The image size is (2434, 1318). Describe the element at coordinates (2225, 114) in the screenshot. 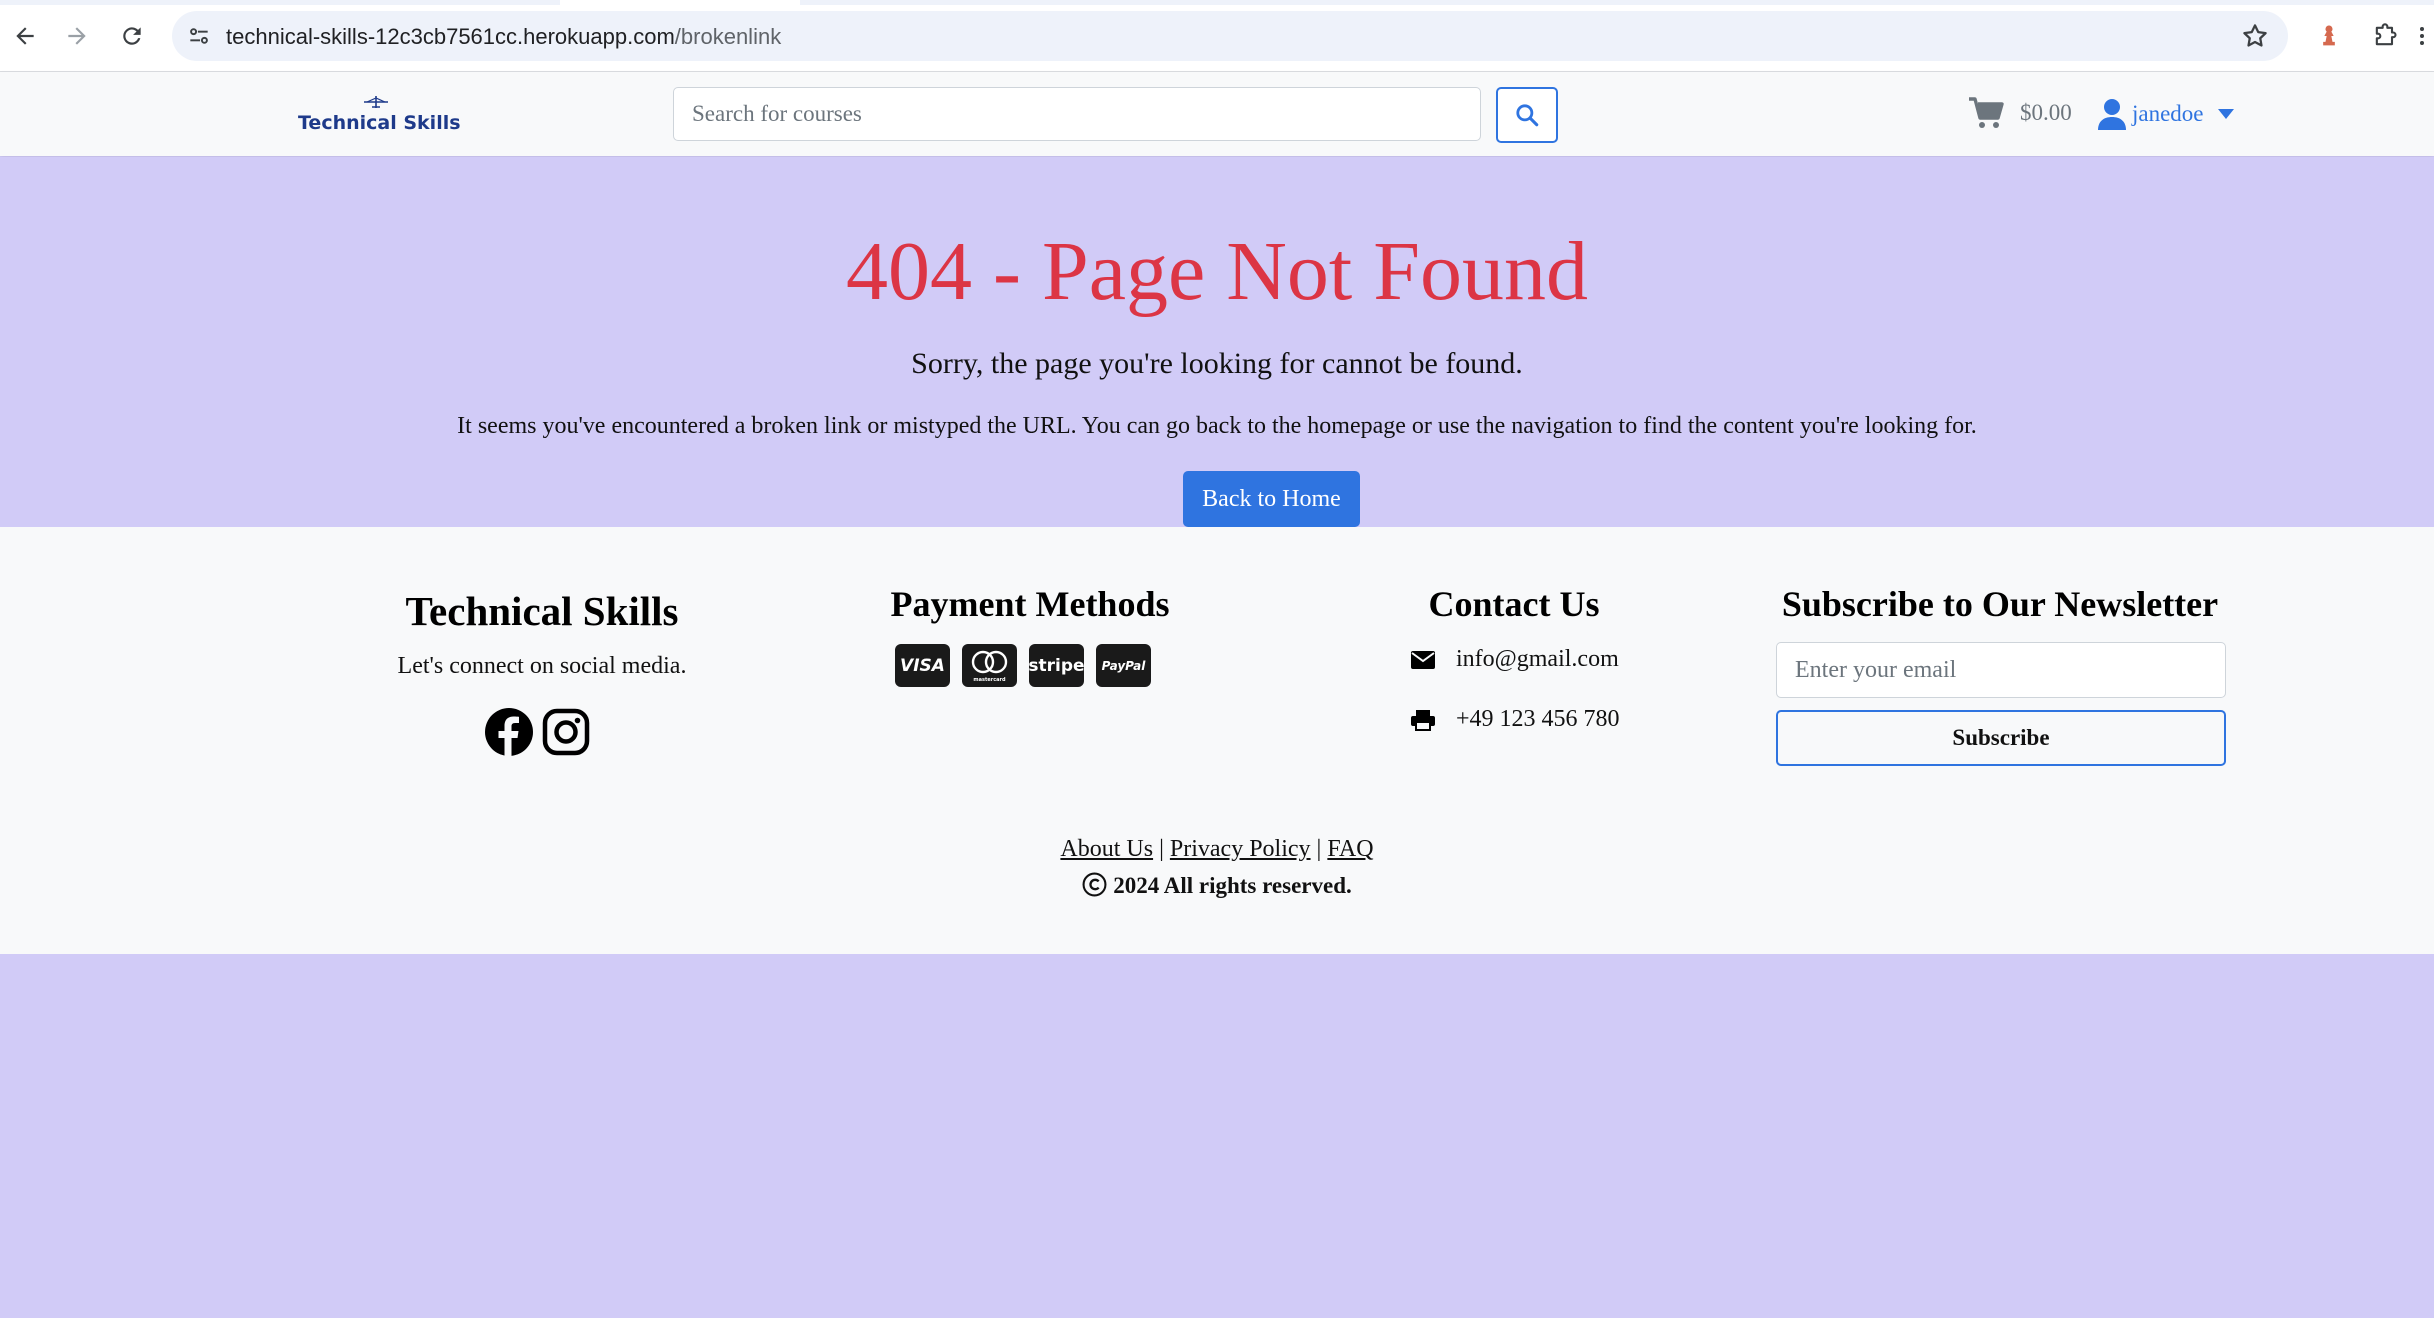

I see `caret-down-icon` at that location.